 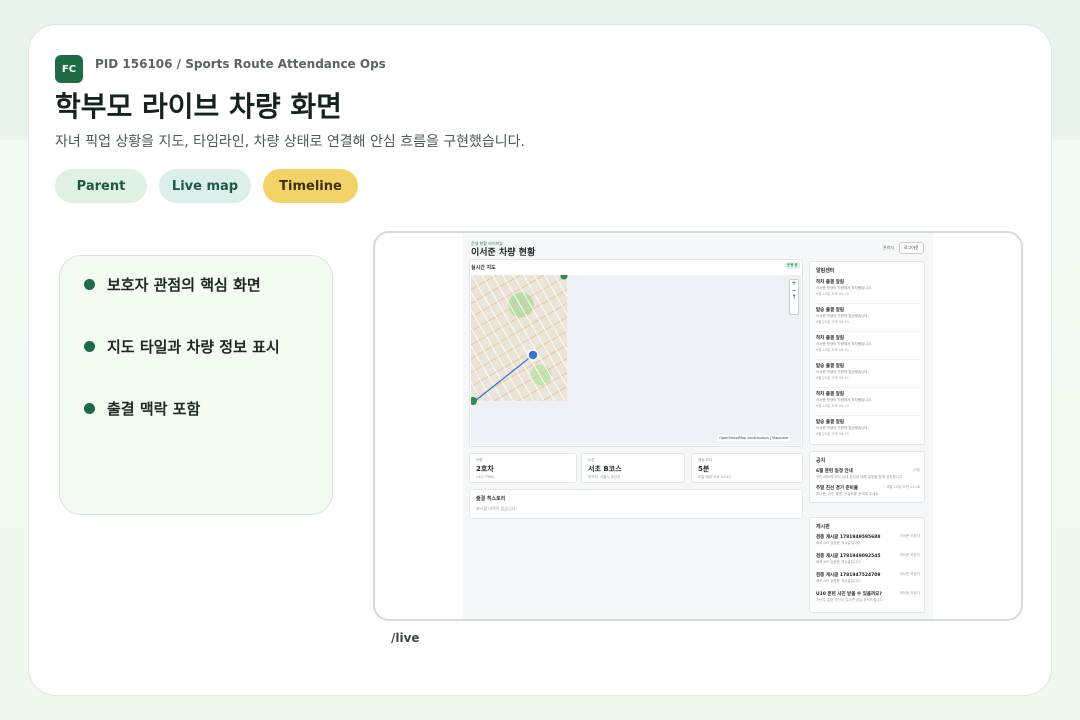 I want to click on card-value: 2호차, so click(x=485, y=469).